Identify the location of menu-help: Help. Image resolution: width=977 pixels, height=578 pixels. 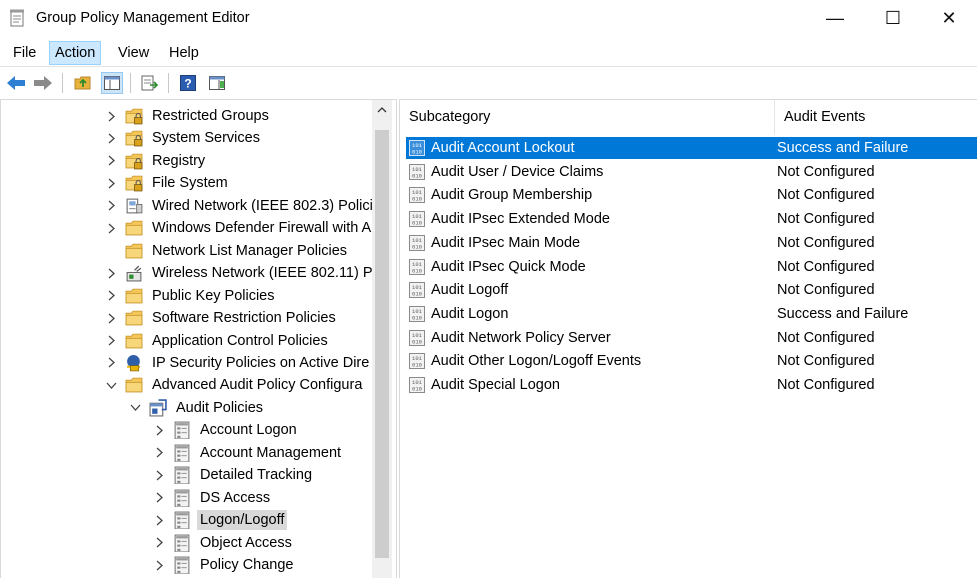
(184, 53).